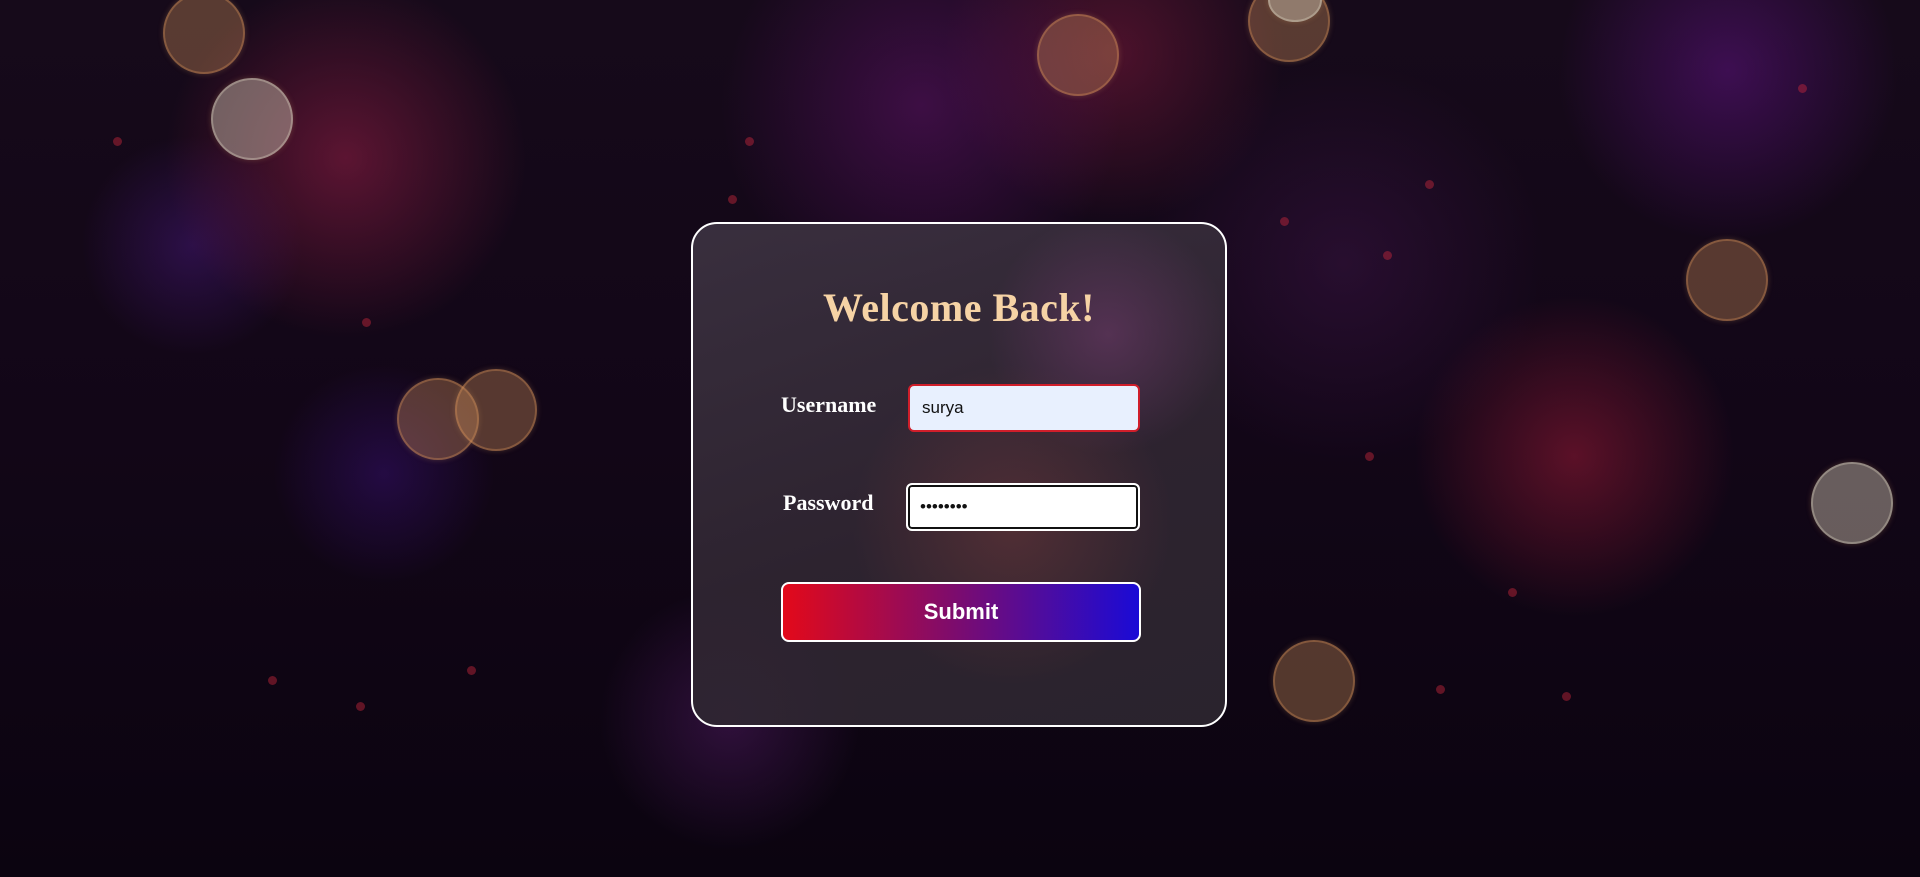  What do you see at coordinates (1024, 408) in the screenshot?
I see `username-input` at bounding box center [1024, 408].